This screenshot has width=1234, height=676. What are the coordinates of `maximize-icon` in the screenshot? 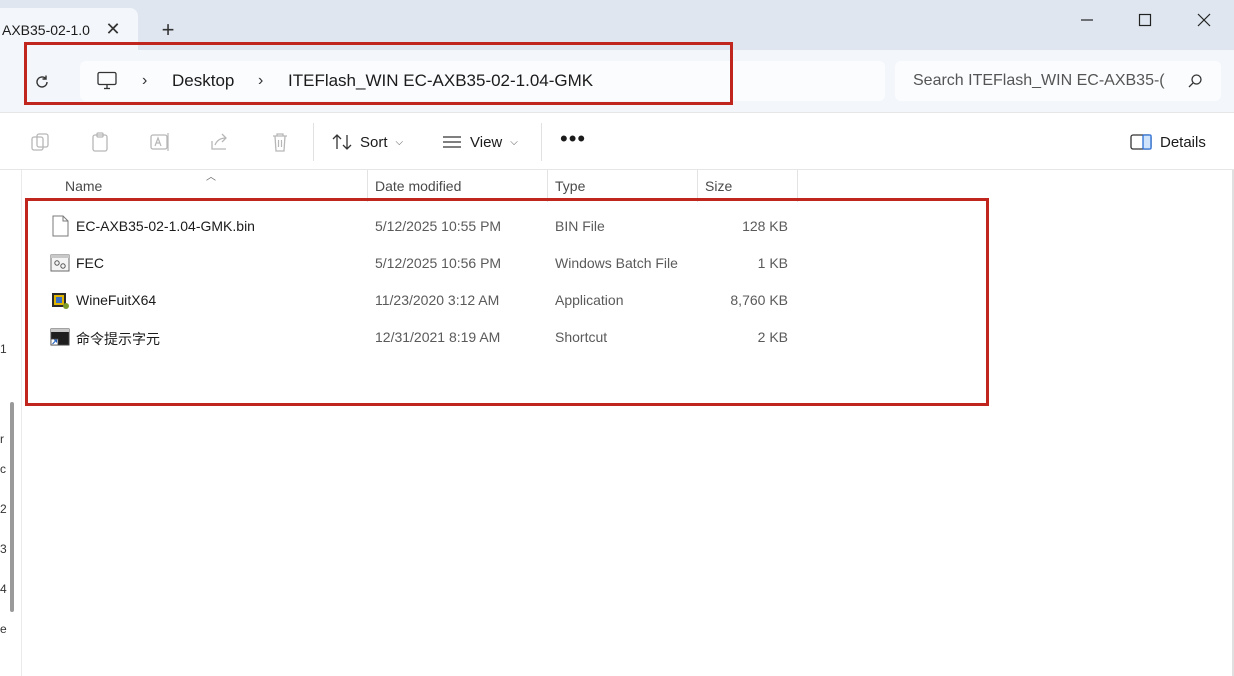 It's located at (1145, 20).